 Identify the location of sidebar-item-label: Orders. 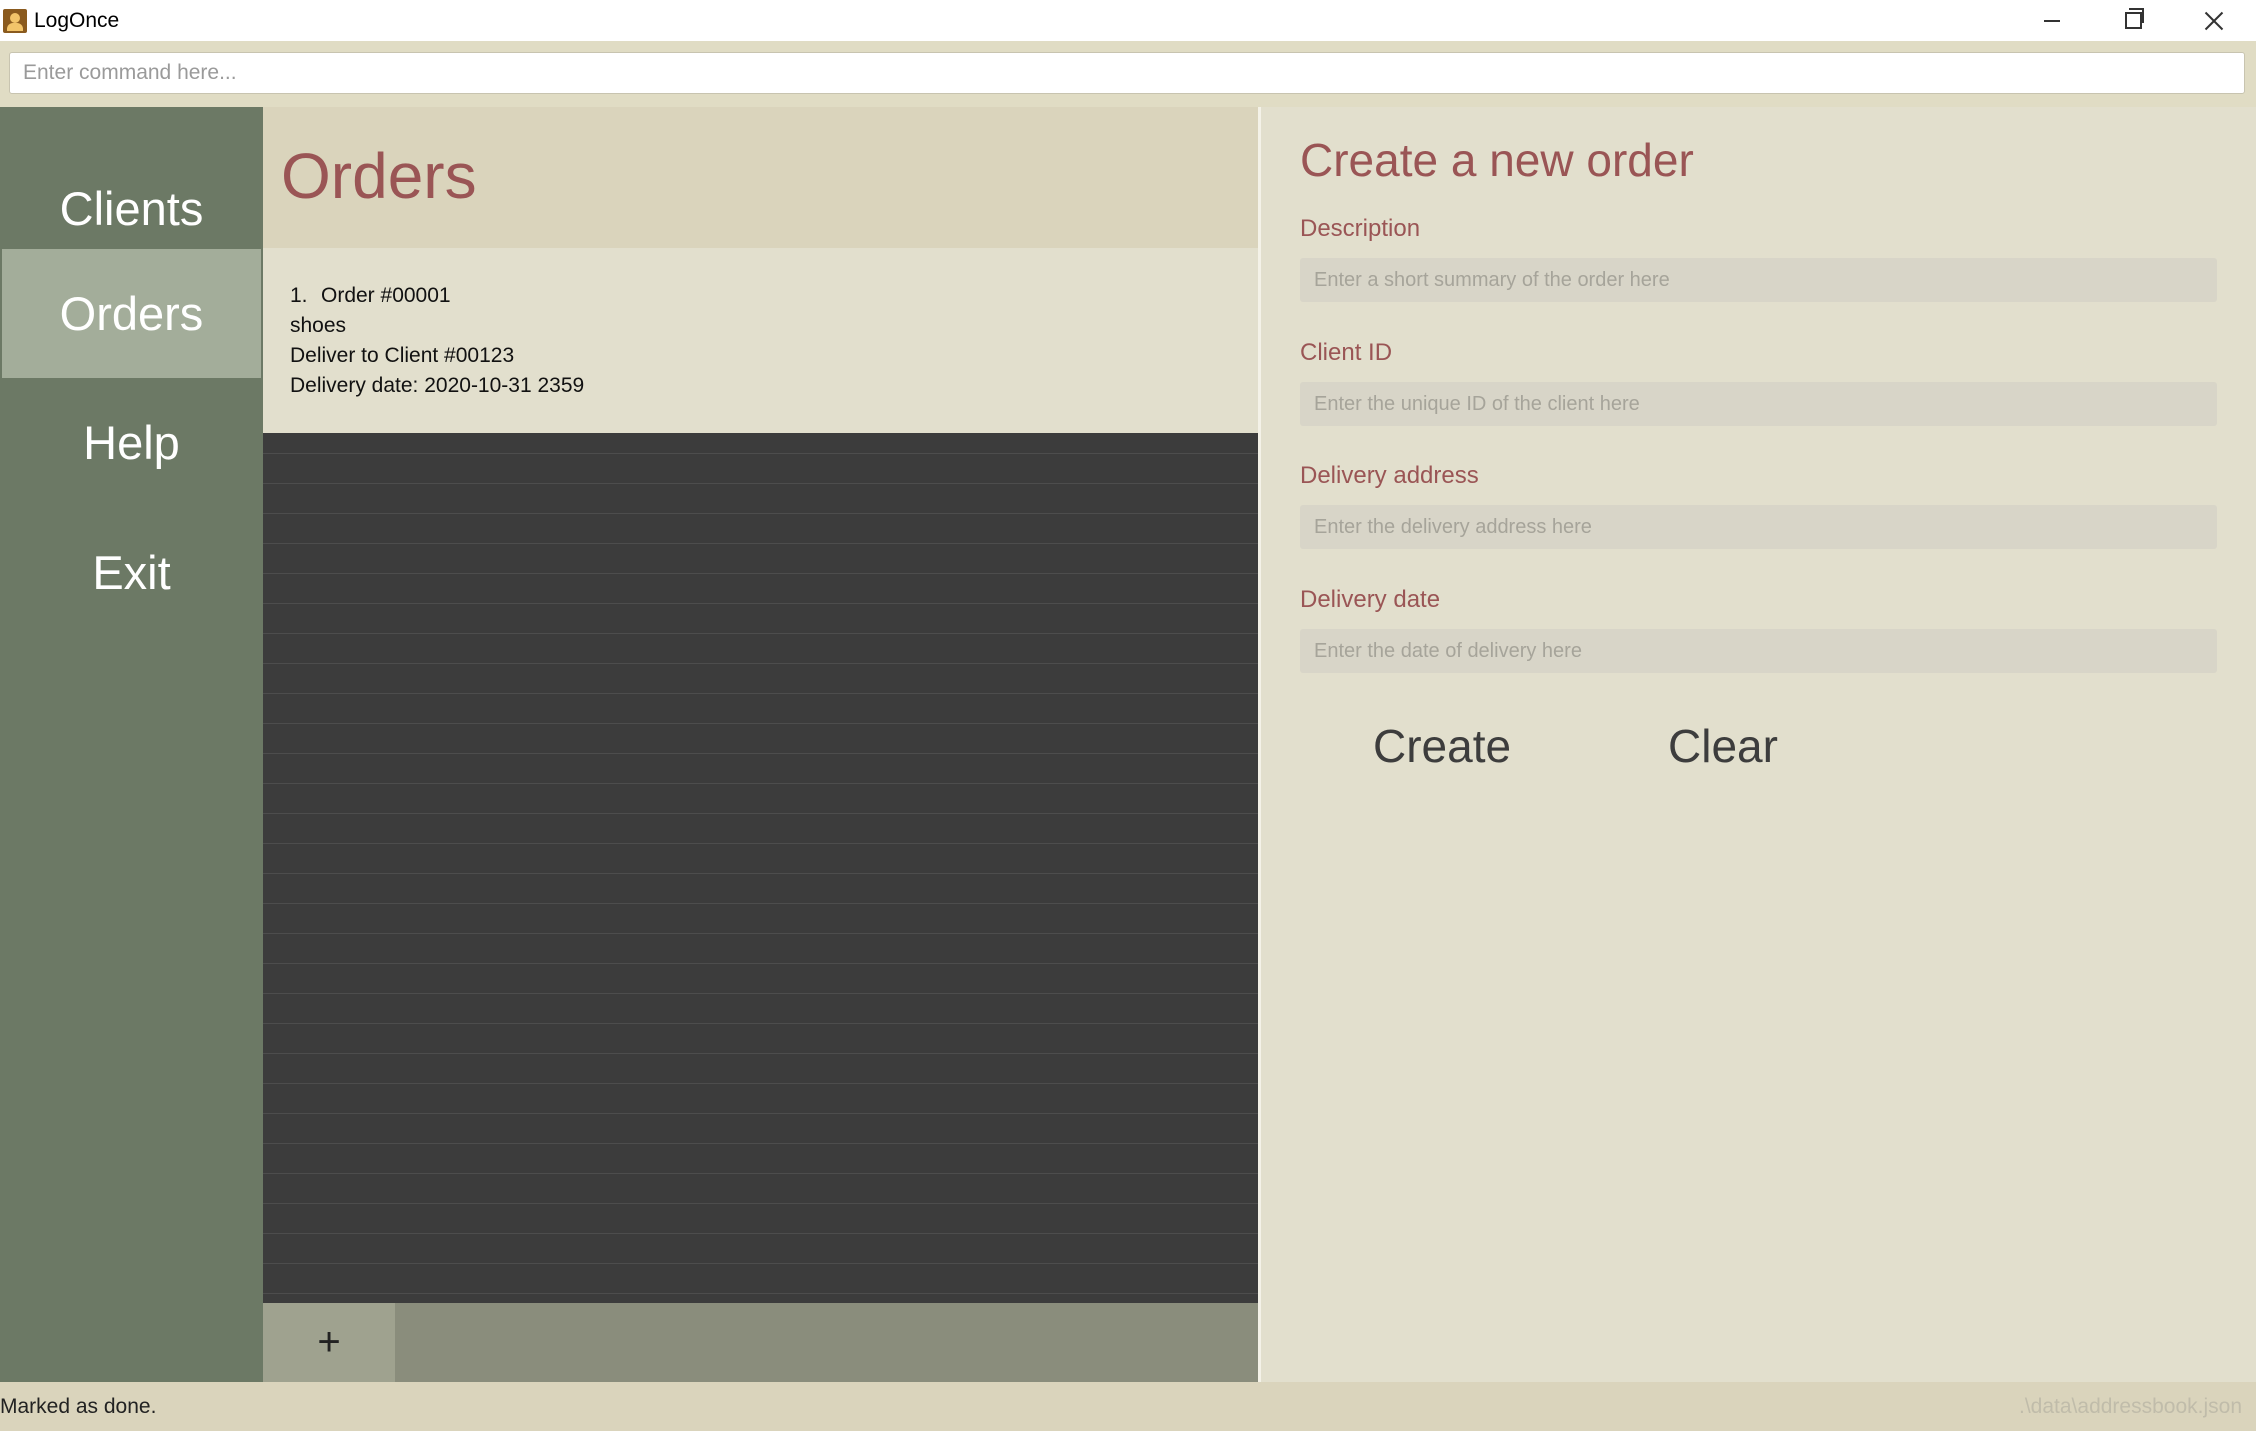
(131, 313).